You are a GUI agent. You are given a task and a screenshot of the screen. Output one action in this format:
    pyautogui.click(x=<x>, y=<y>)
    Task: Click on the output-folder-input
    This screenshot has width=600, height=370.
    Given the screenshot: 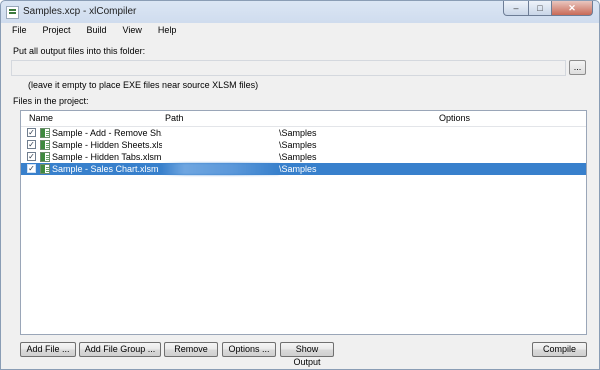 What is the action you would take?
    pyautogui.click(x=288, y=68)
    